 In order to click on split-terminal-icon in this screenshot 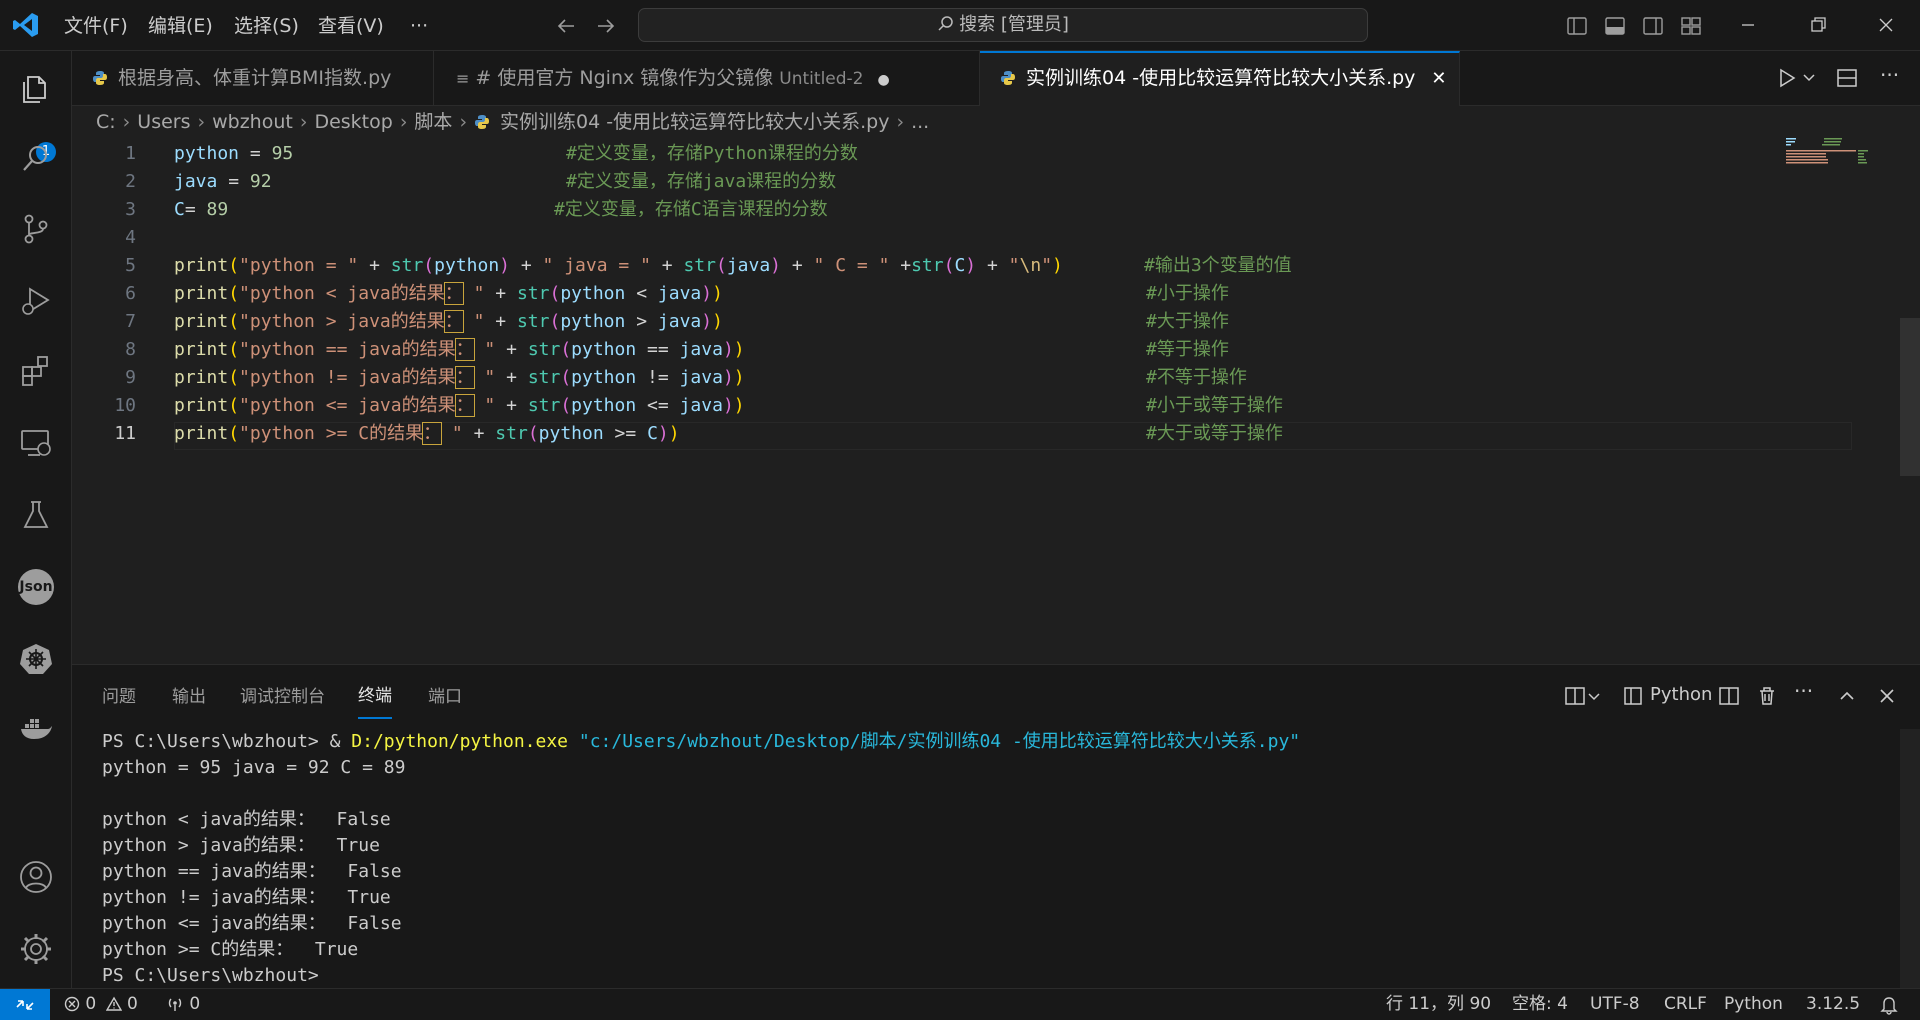, I will do `click(1575, 696)`.